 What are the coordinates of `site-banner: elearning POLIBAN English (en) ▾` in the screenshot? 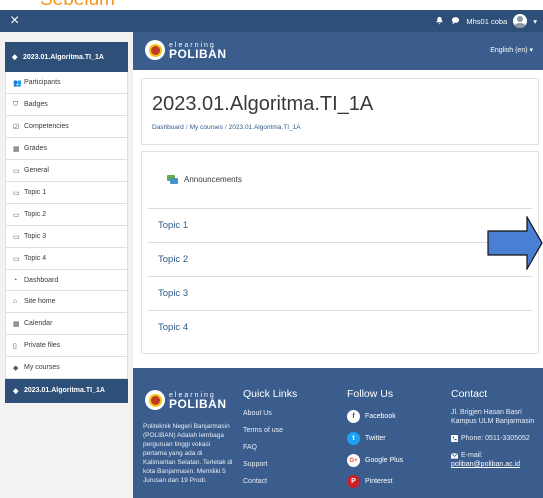 It's located at (338, 51).